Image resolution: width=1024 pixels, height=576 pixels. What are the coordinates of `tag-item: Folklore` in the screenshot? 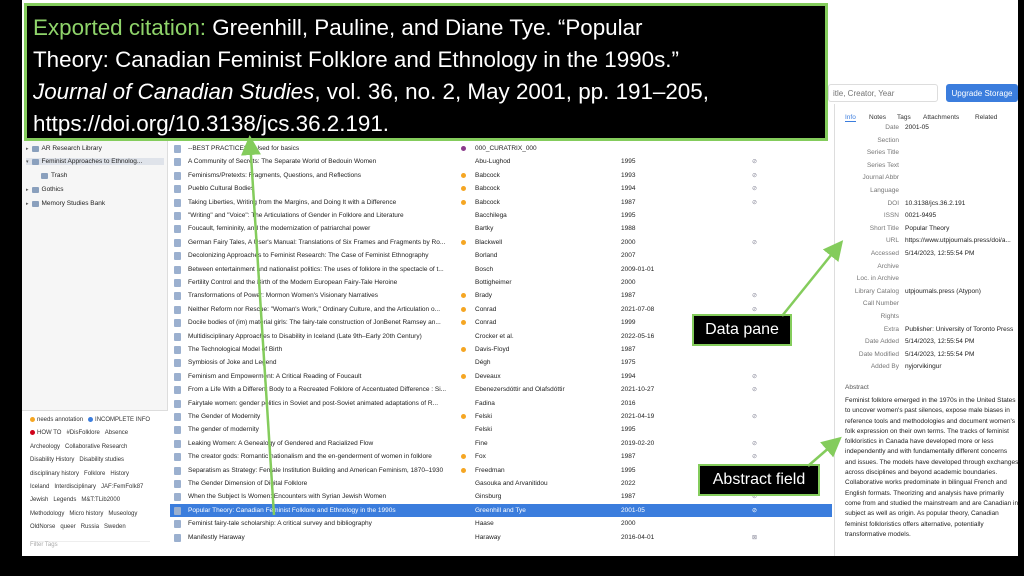 It's located at (94, 474).